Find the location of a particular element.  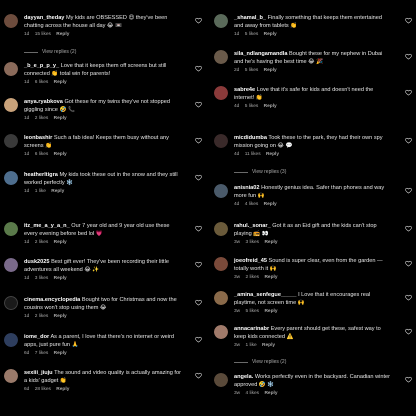

comment-username: annacarinabr is located at coordinates (251, 329).